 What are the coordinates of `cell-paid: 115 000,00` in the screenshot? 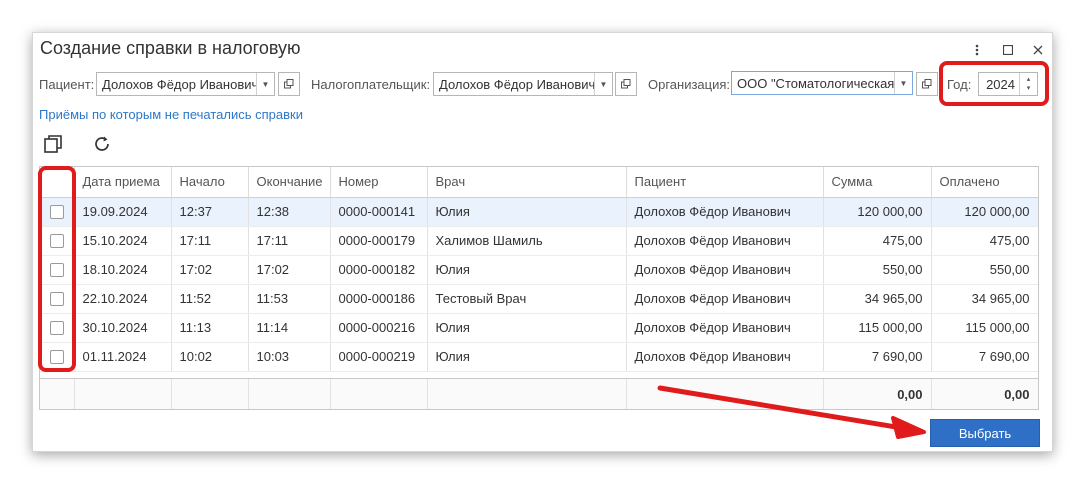 It's located at (984, 328).